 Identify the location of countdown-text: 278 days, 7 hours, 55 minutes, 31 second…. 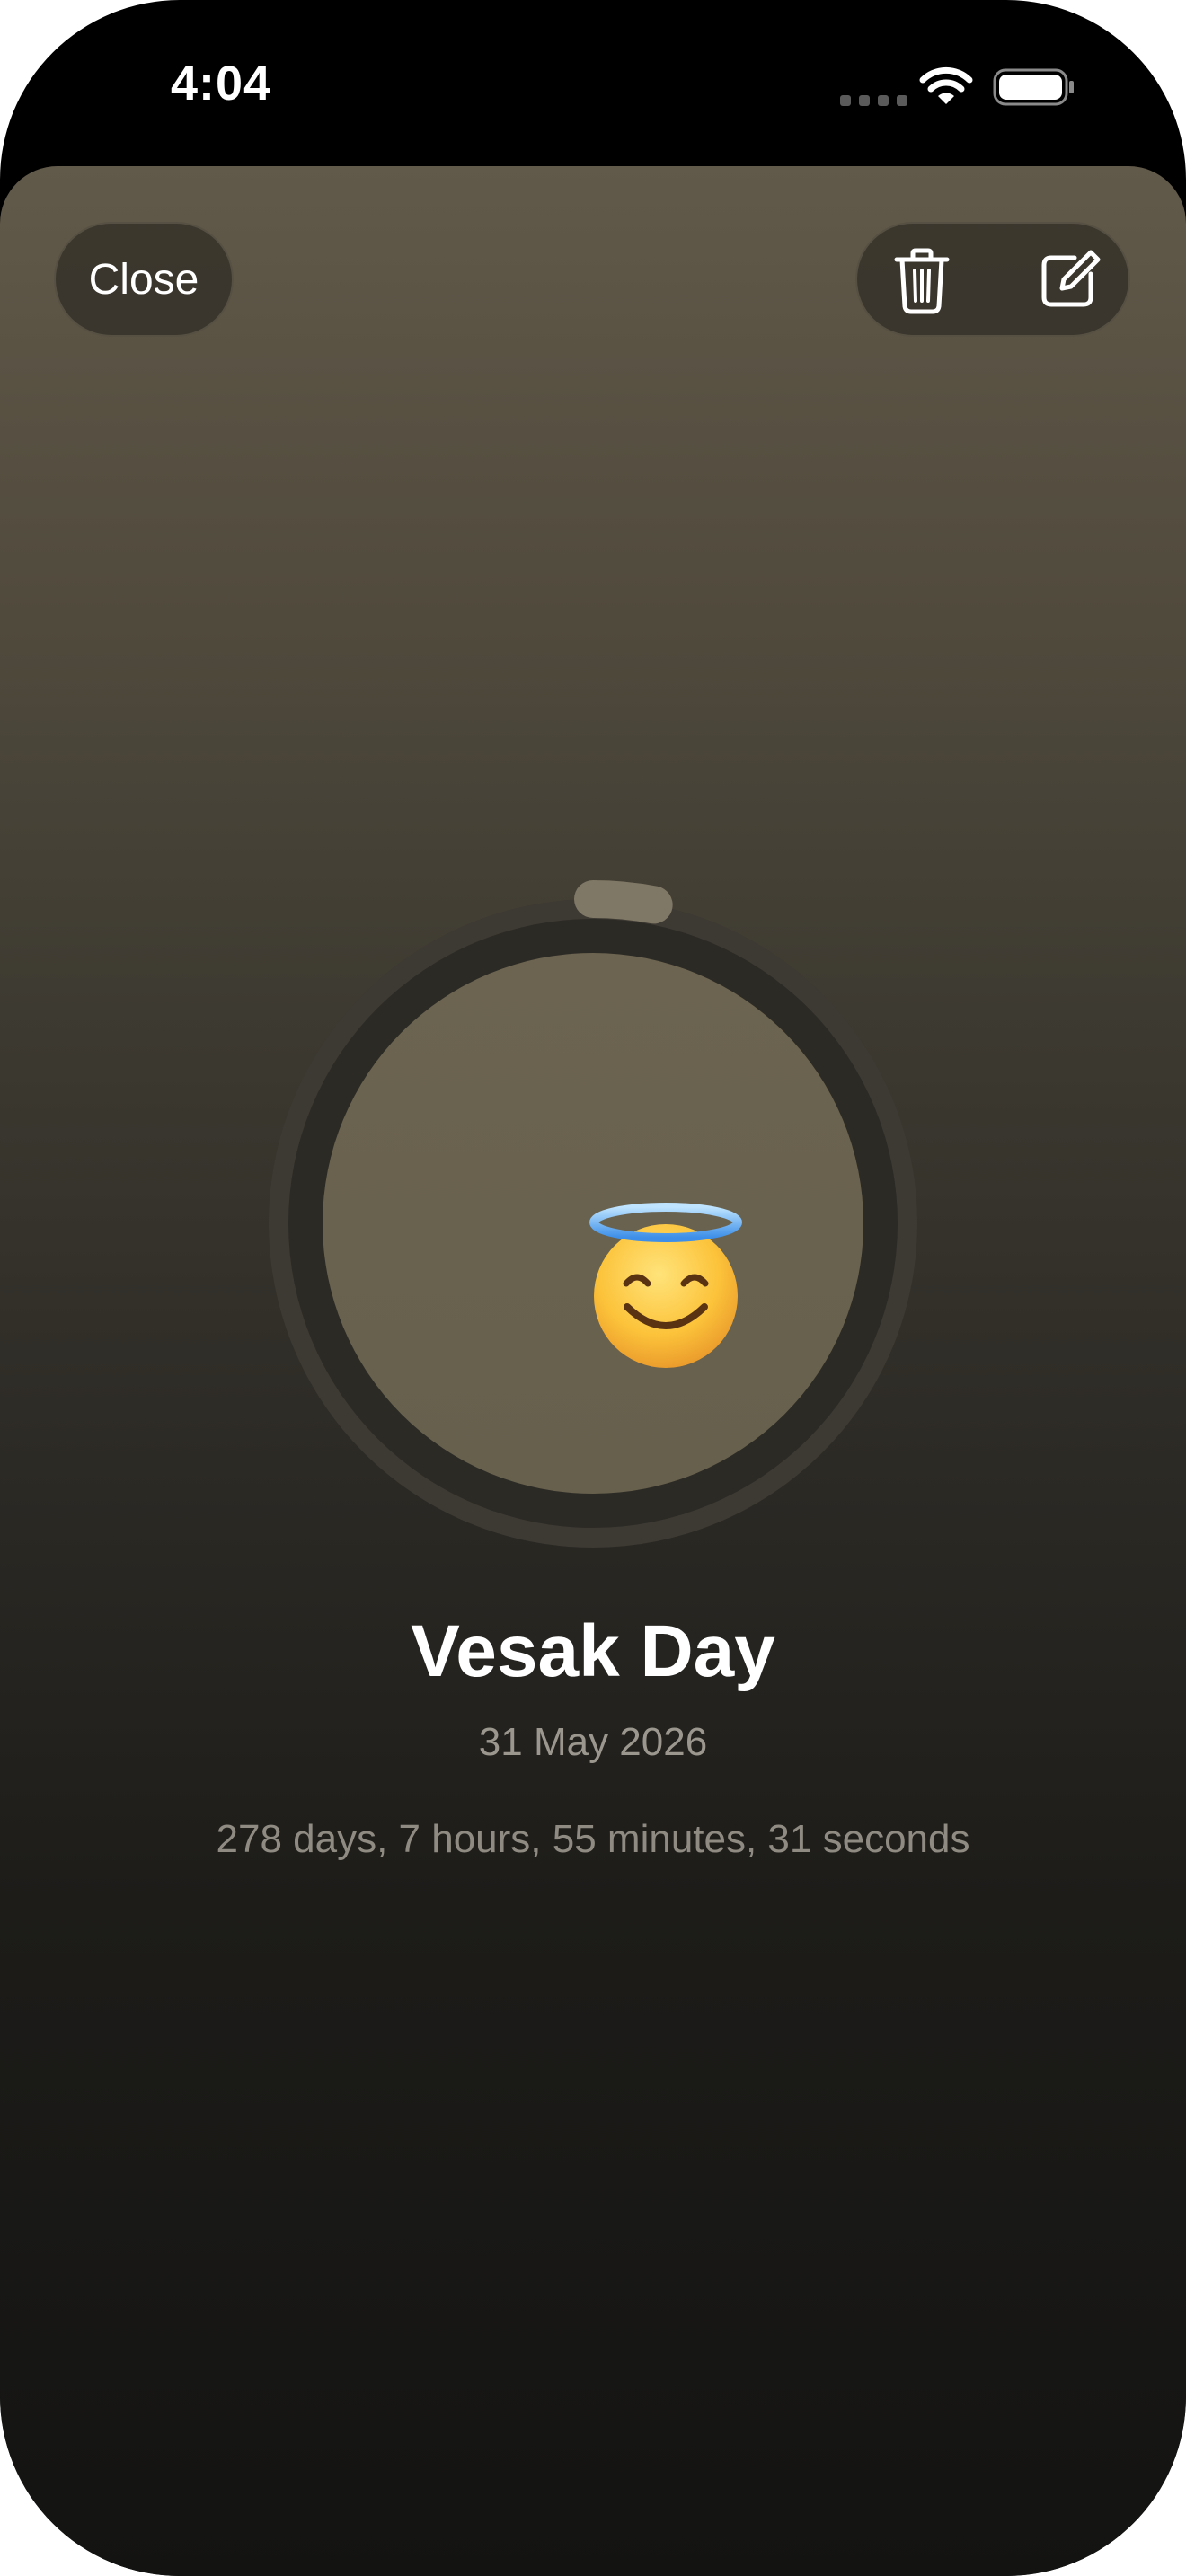
(593, 1839).